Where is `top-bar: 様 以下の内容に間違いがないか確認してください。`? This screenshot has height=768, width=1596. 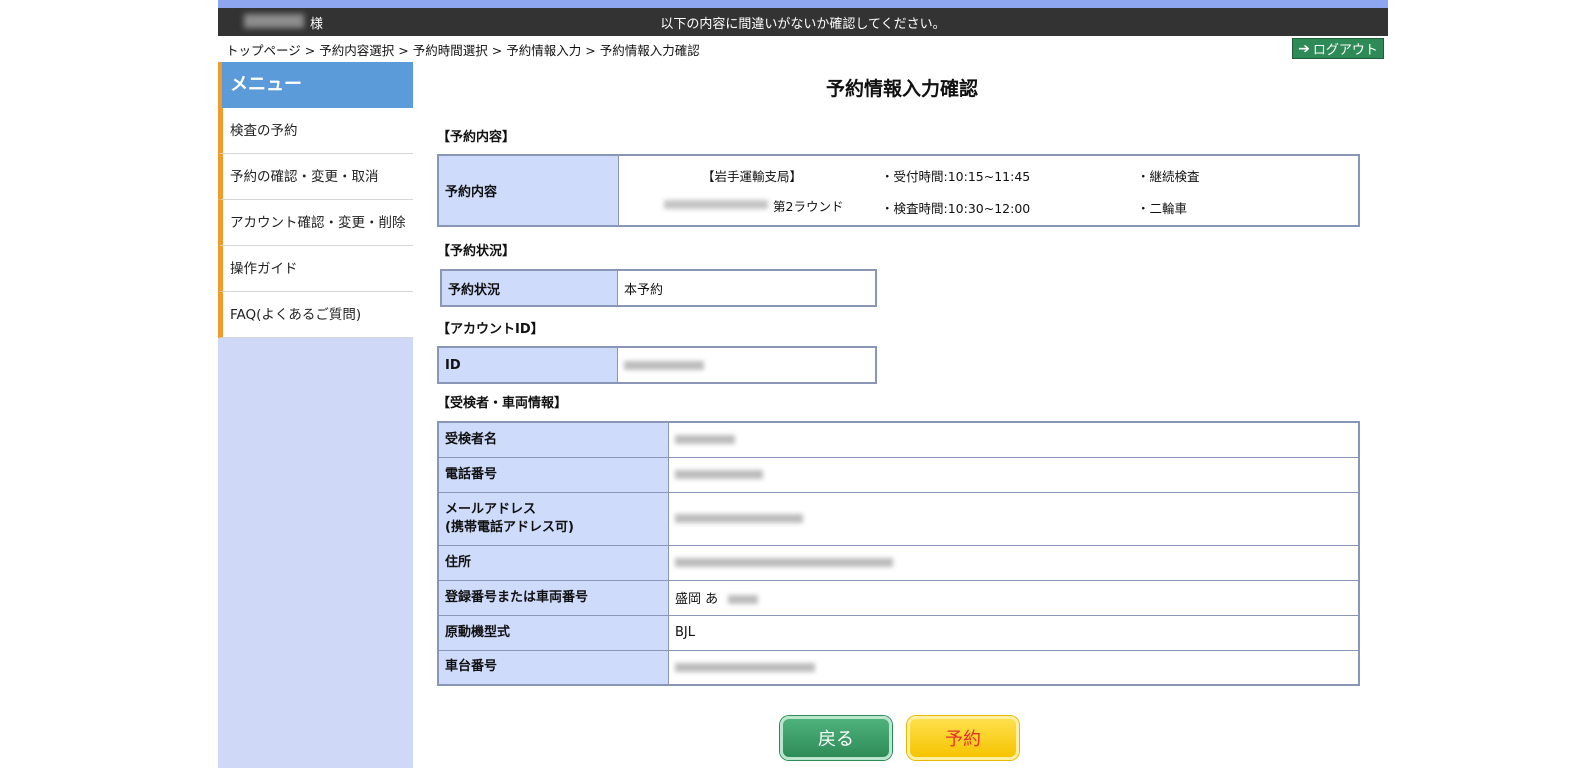 top-bar: 様 以下の内容に間違いがないか確認してください。 is located at coordinates (803, 18).